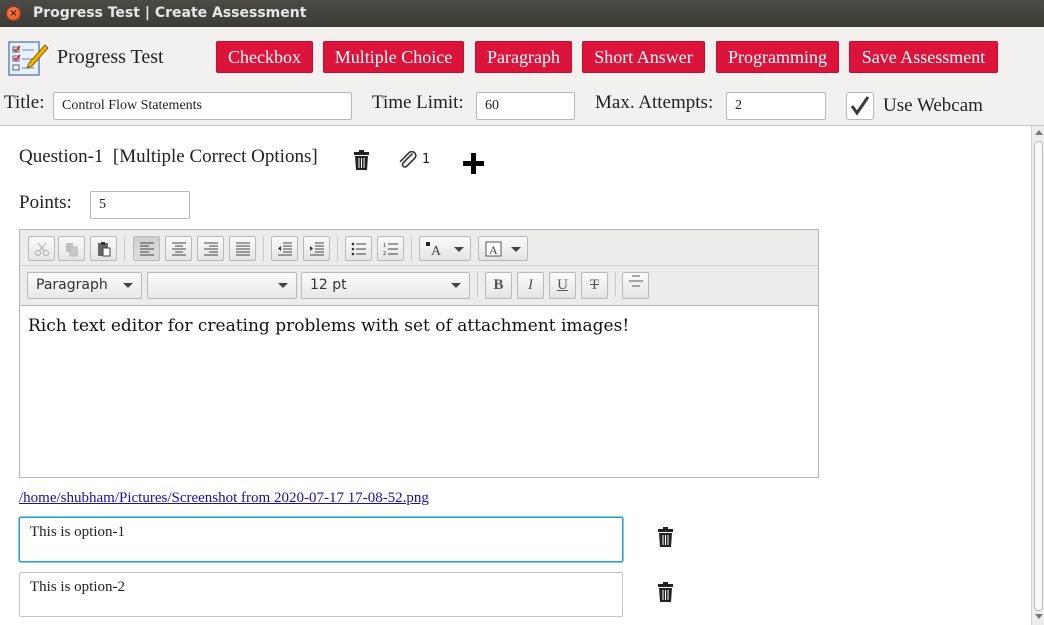 The image size is (1044, 625). What do you see at coordinates (361, 160) in the screenshot?
I see `delete-question-trash-icon` at bounding box center [361, 160].